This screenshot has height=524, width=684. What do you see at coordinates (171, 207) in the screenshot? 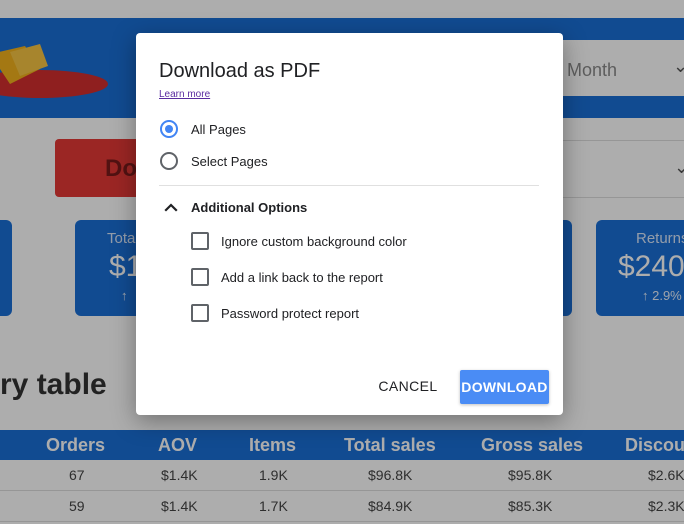
I see `chevron-up-icon` at bounding box center [171, 207].